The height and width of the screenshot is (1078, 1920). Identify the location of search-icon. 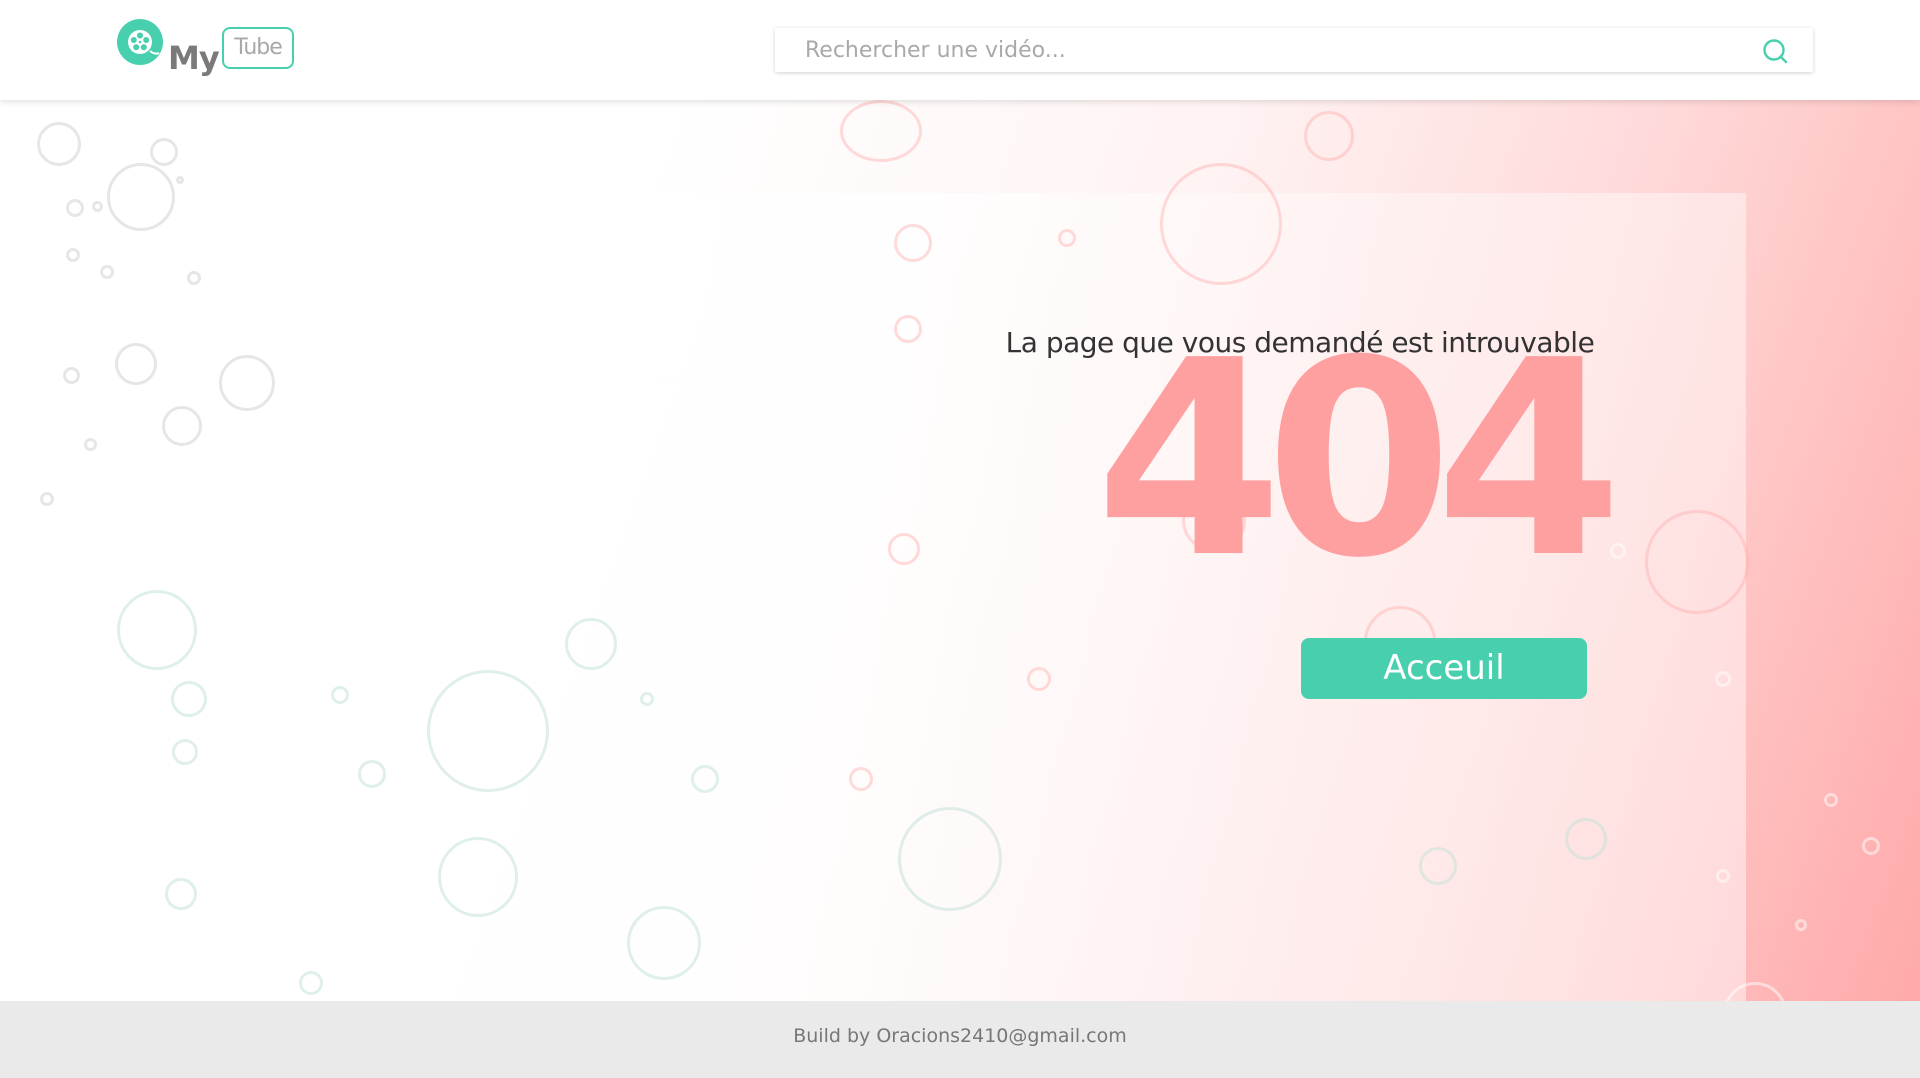
(1775, 51).